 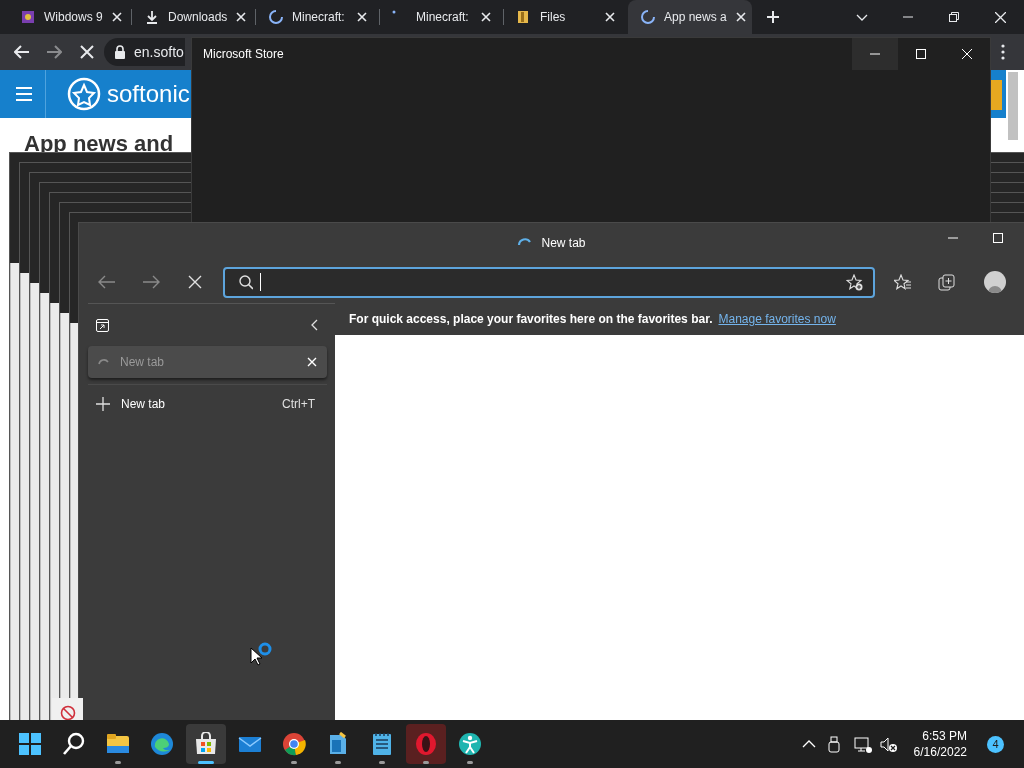 I want to click on notepad-icon, so click(x=382, y=744).